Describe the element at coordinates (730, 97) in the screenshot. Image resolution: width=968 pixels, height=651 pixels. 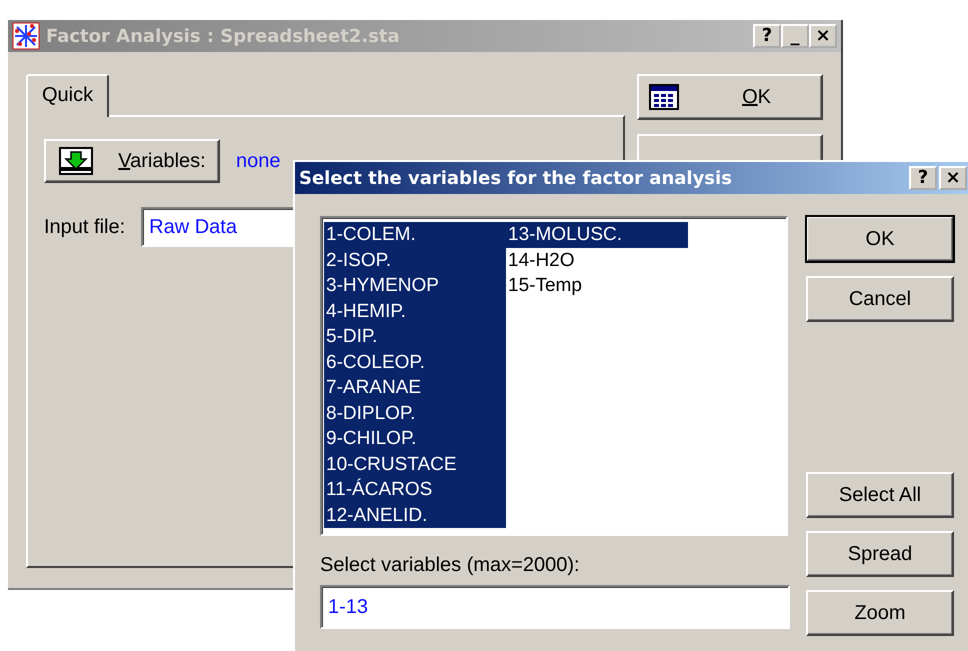
I see `ok-button: OK` at that location.